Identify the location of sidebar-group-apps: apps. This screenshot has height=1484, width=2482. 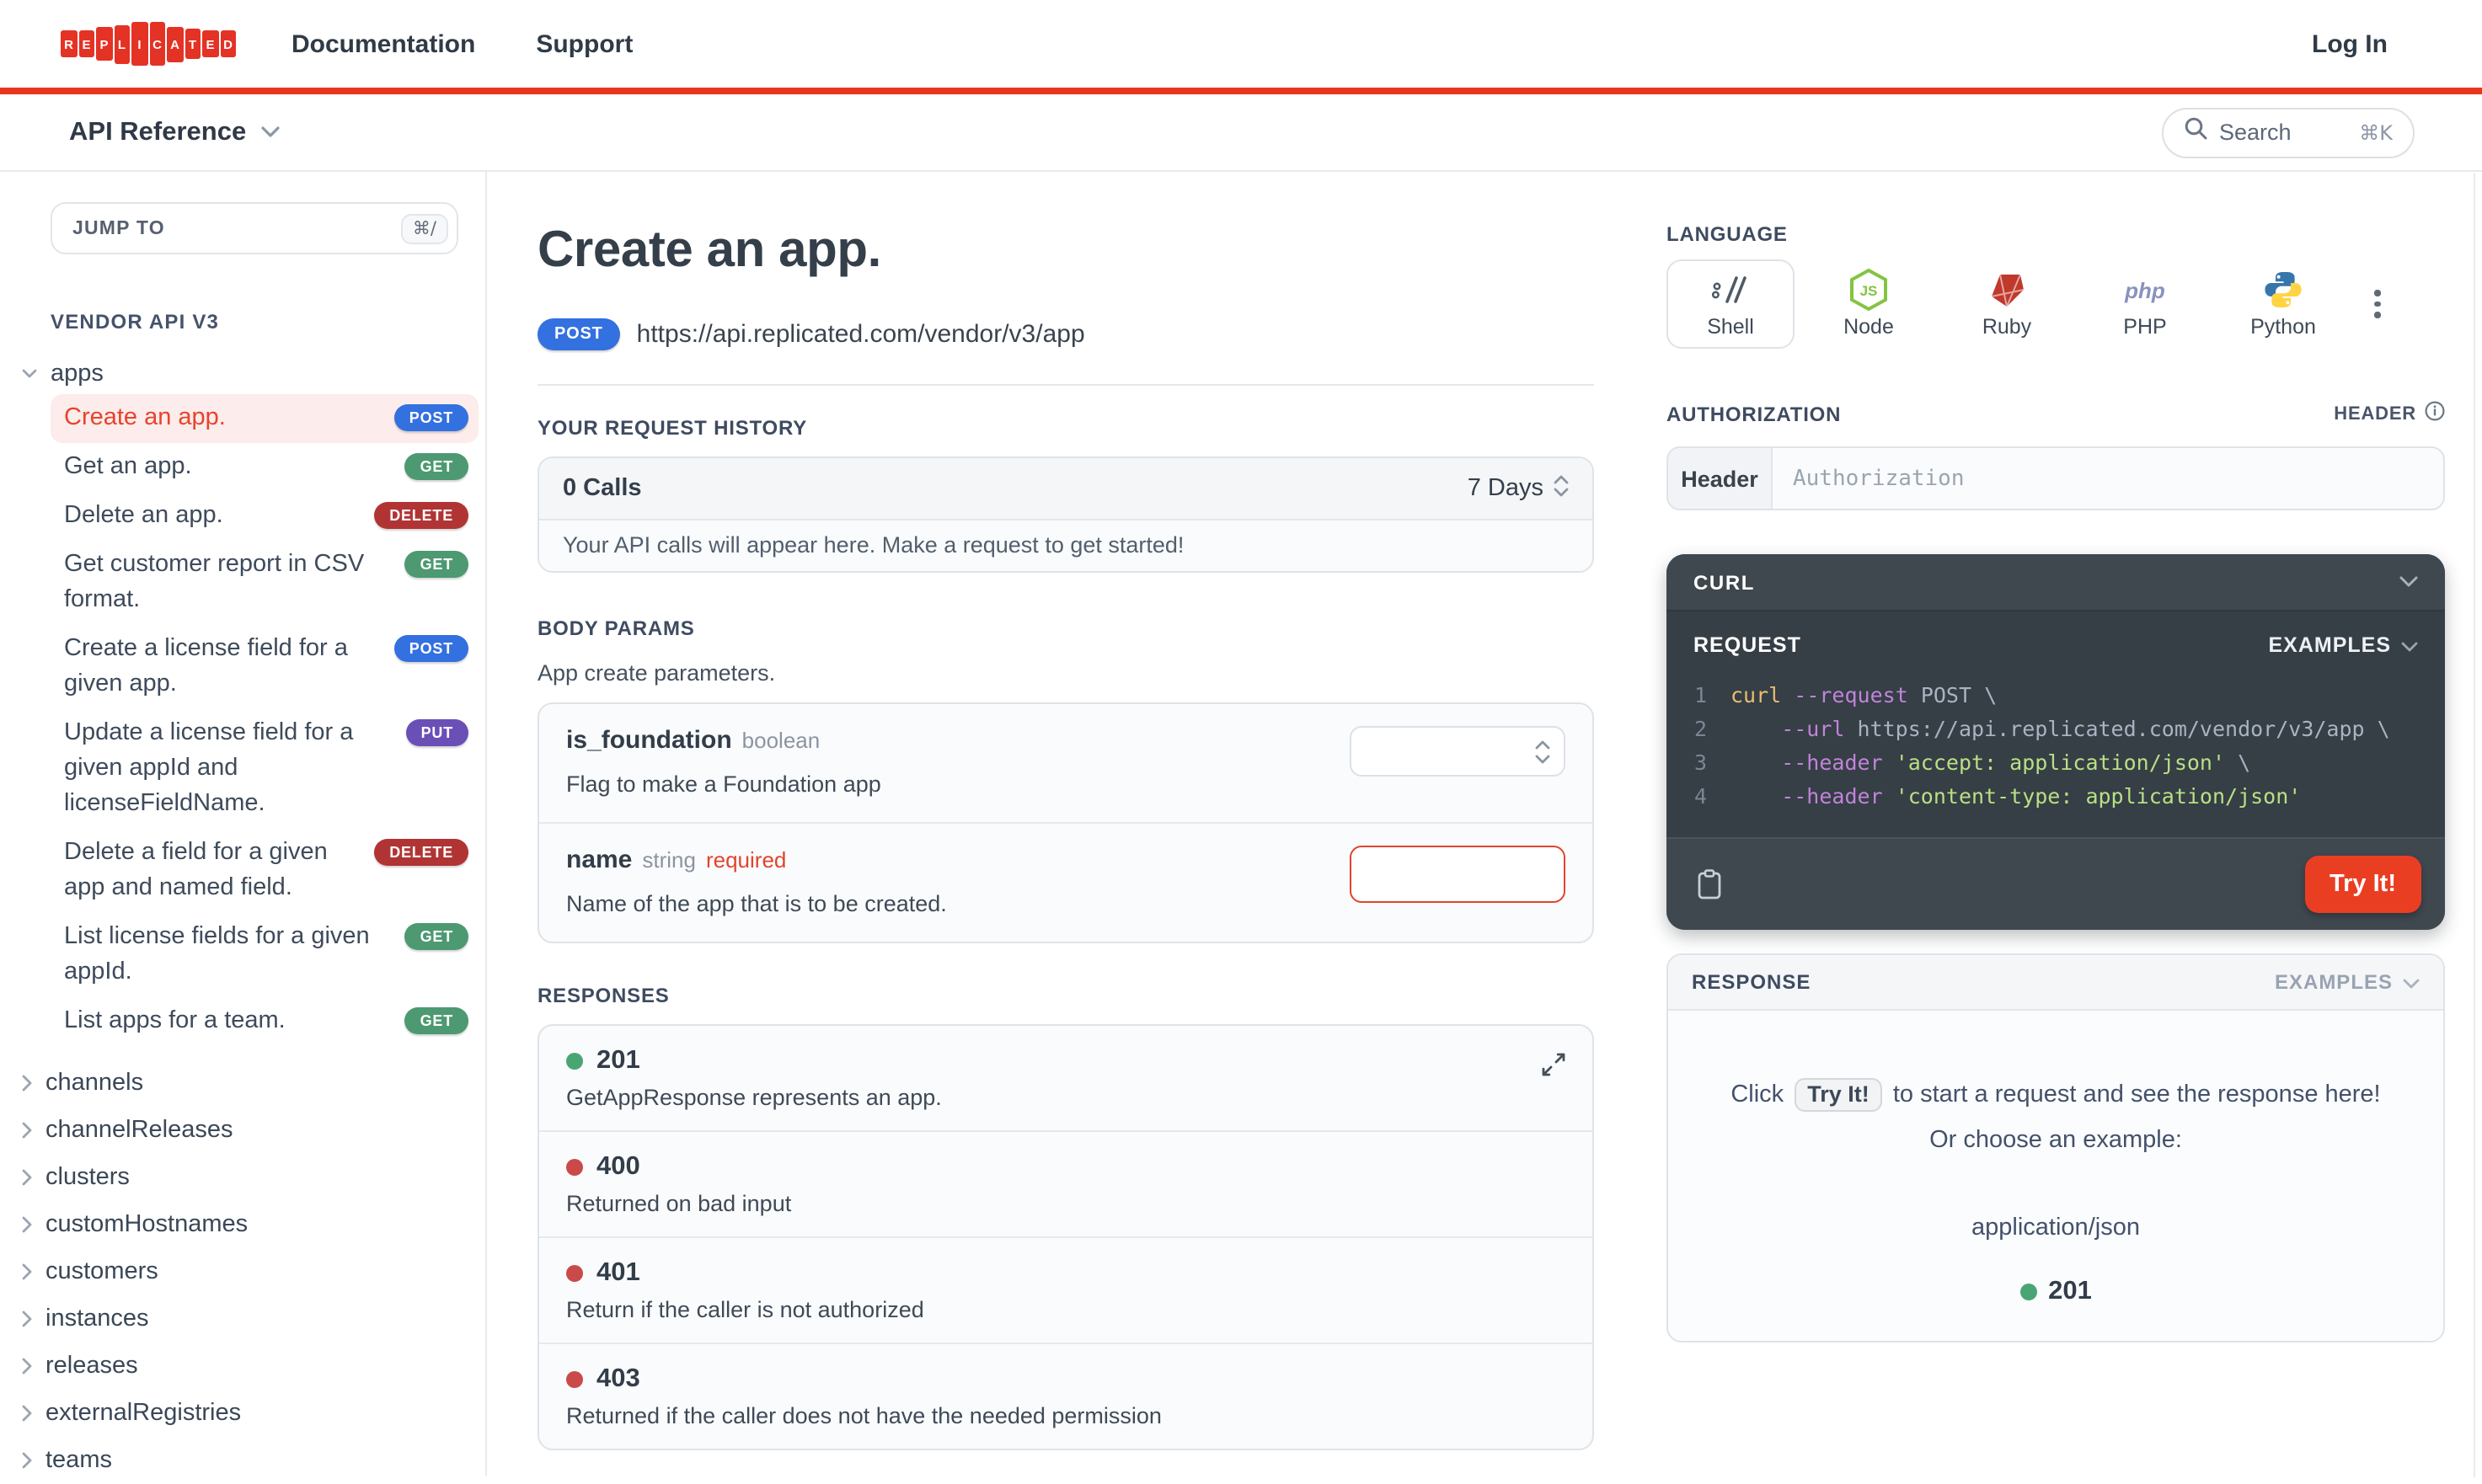
(254, 374).